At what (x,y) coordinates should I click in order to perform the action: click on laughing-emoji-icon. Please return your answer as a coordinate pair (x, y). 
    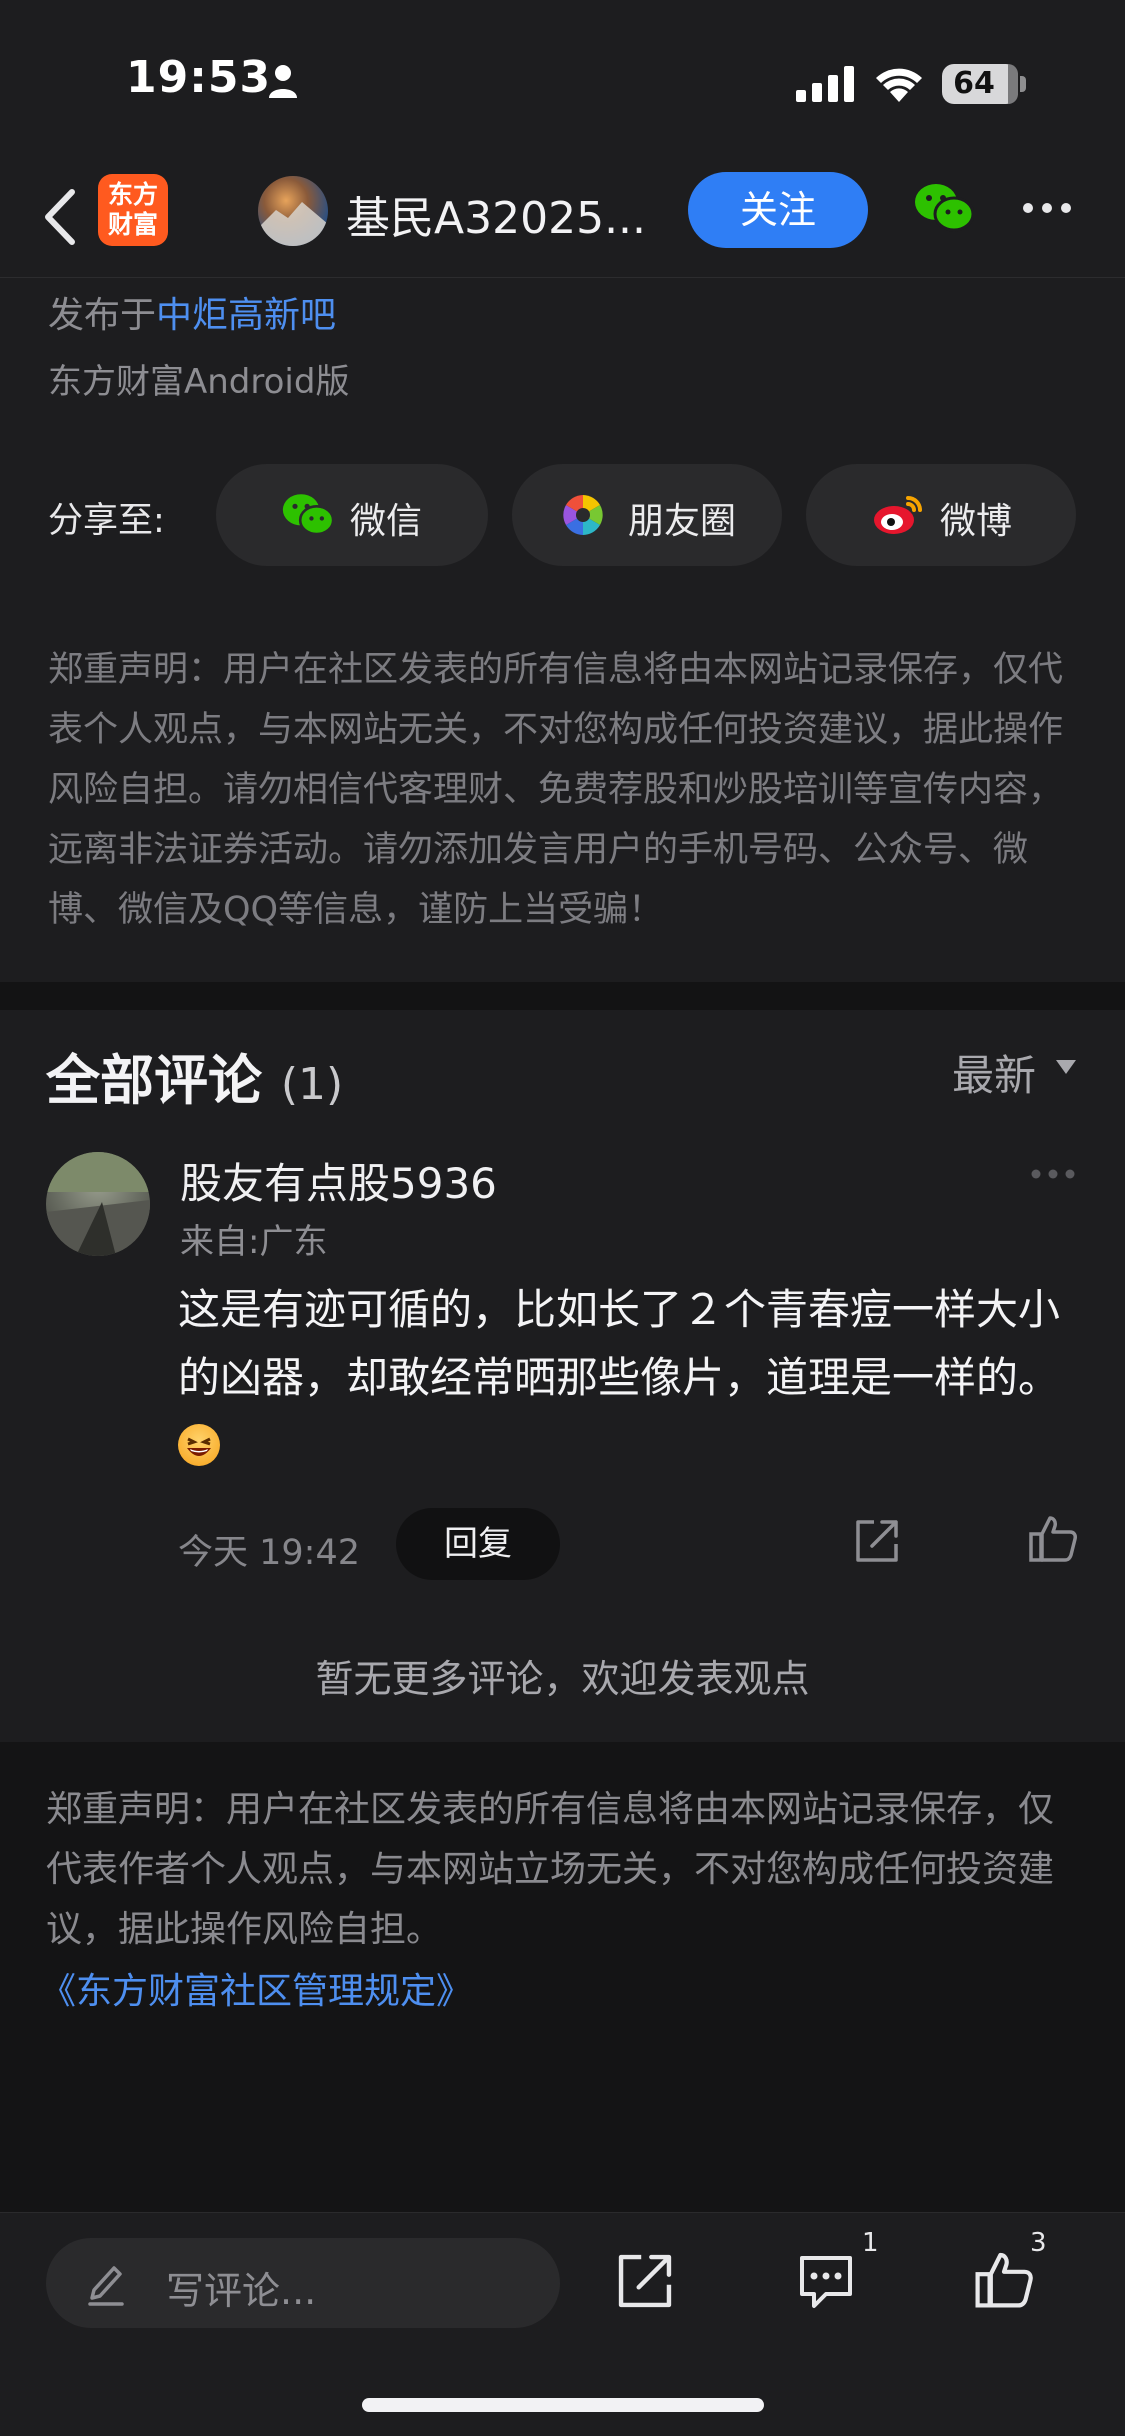
    Looking at the image, I should click on (199, 1445).